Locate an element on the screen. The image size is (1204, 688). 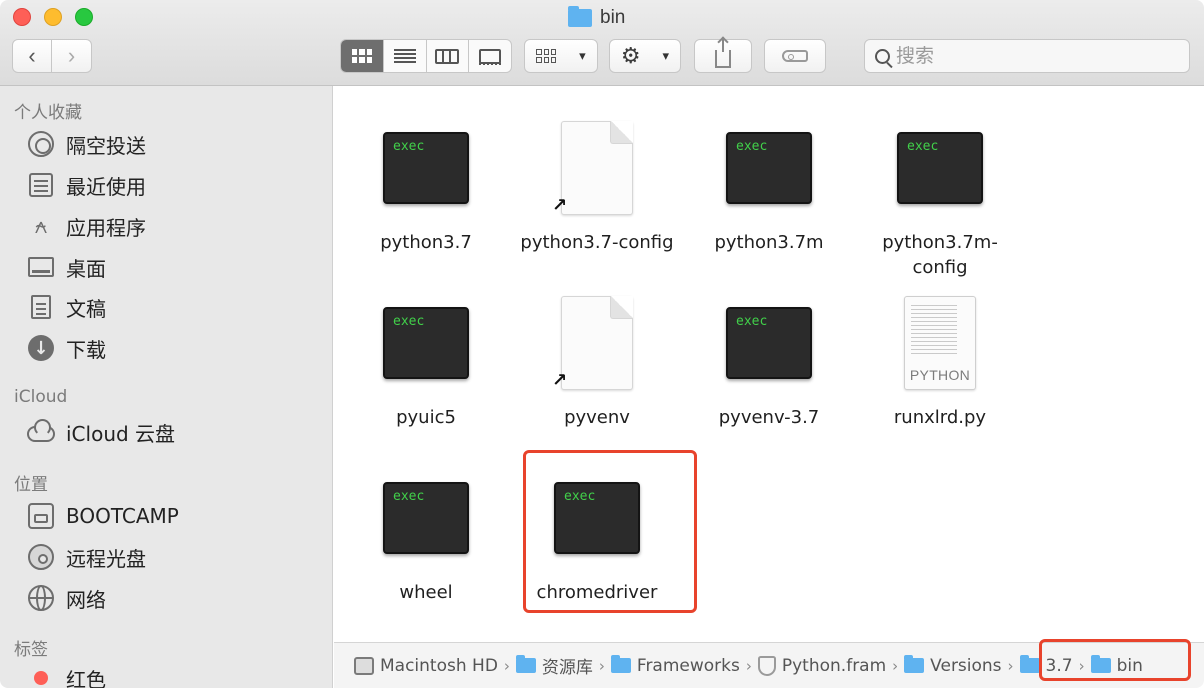
path-item-frameworks: Frameworks is located at coordinates (675, 665).